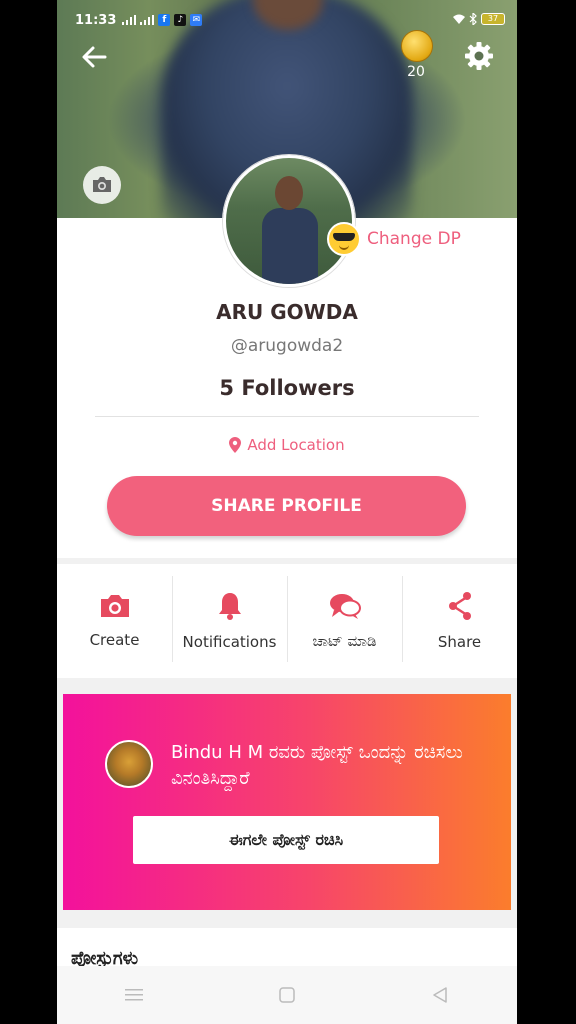  What do you see at coordinates (414, 239) in the screenshot?
I see `change-dp-label: Change DP` at bounding box center [414, 239].